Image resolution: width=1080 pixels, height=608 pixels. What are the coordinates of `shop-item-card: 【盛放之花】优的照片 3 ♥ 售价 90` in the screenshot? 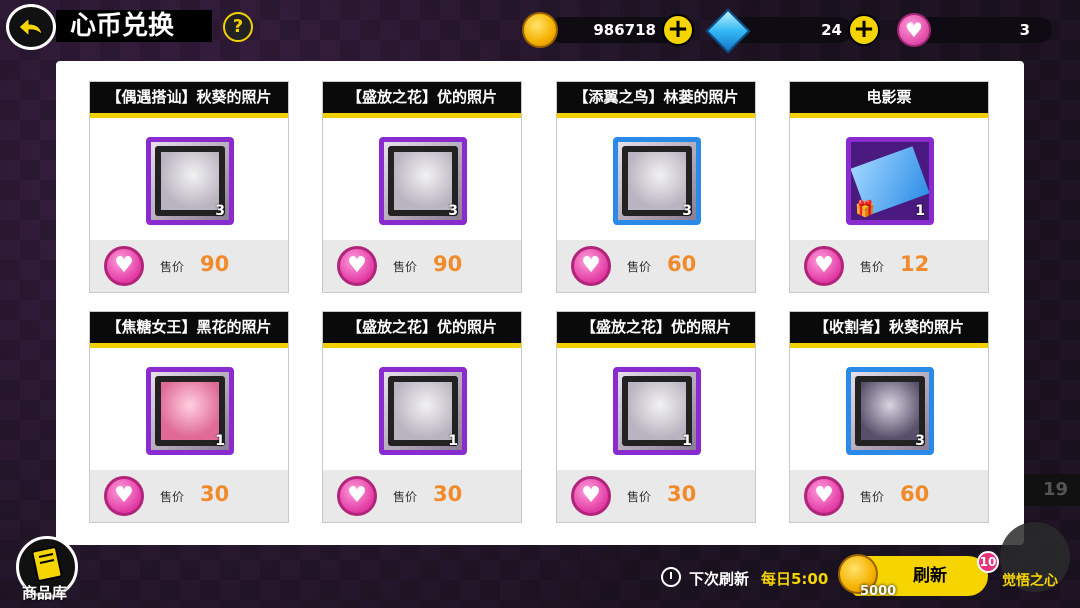 It's located at (422, 187).